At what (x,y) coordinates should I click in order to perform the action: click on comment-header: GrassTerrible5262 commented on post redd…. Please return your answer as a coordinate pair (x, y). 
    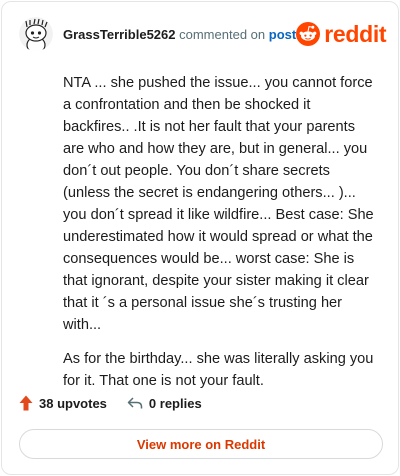
    Looking at the image, I should click on (203, 34).